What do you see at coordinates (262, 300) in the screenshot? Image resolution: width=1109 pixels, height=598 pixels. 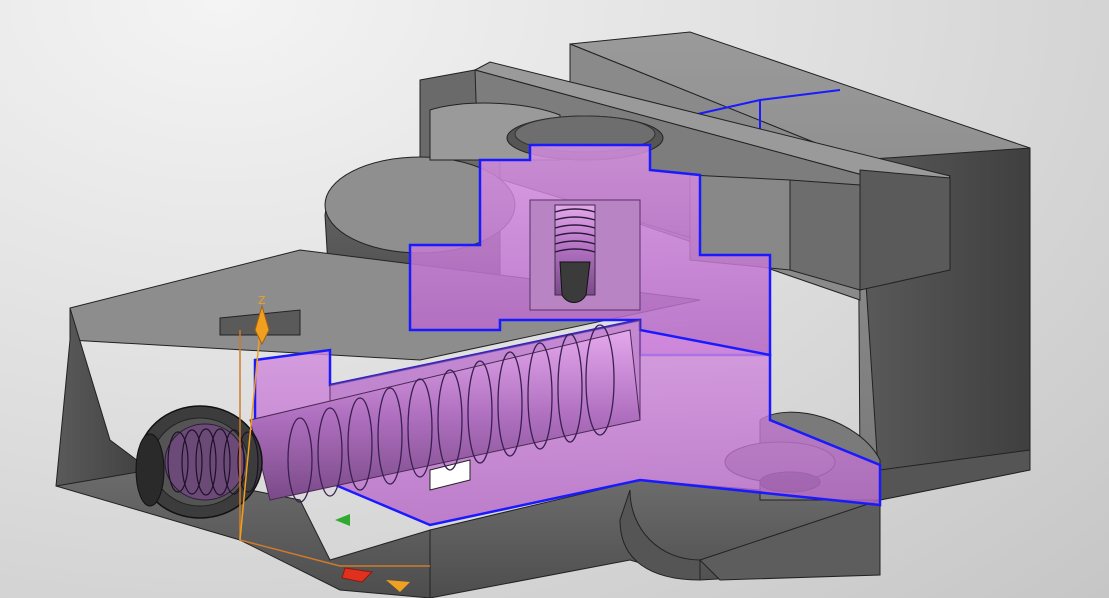 I see `z-axis-label: Z` at bounding box center [262, 300].